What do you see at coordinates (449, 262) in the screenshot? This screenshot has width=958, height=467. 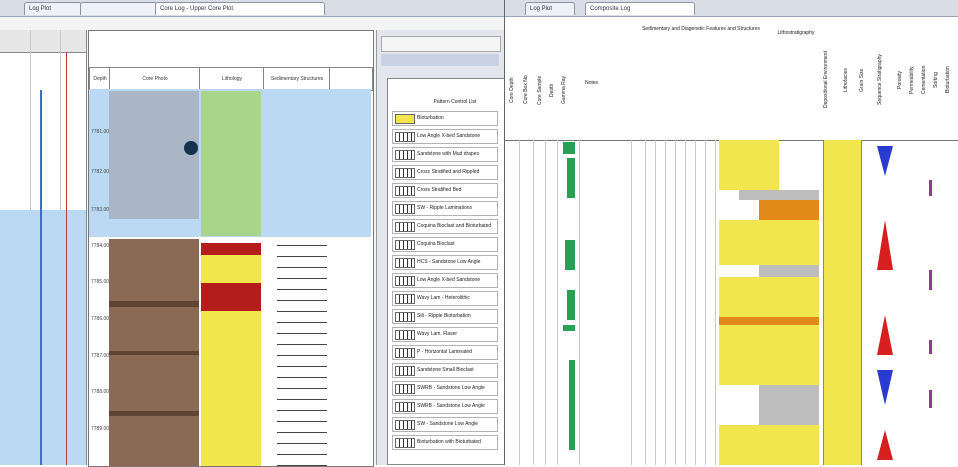 I see `pattern-list-item-label: HCS - Sandstone Low Angle` at bounding box center [449, 262].